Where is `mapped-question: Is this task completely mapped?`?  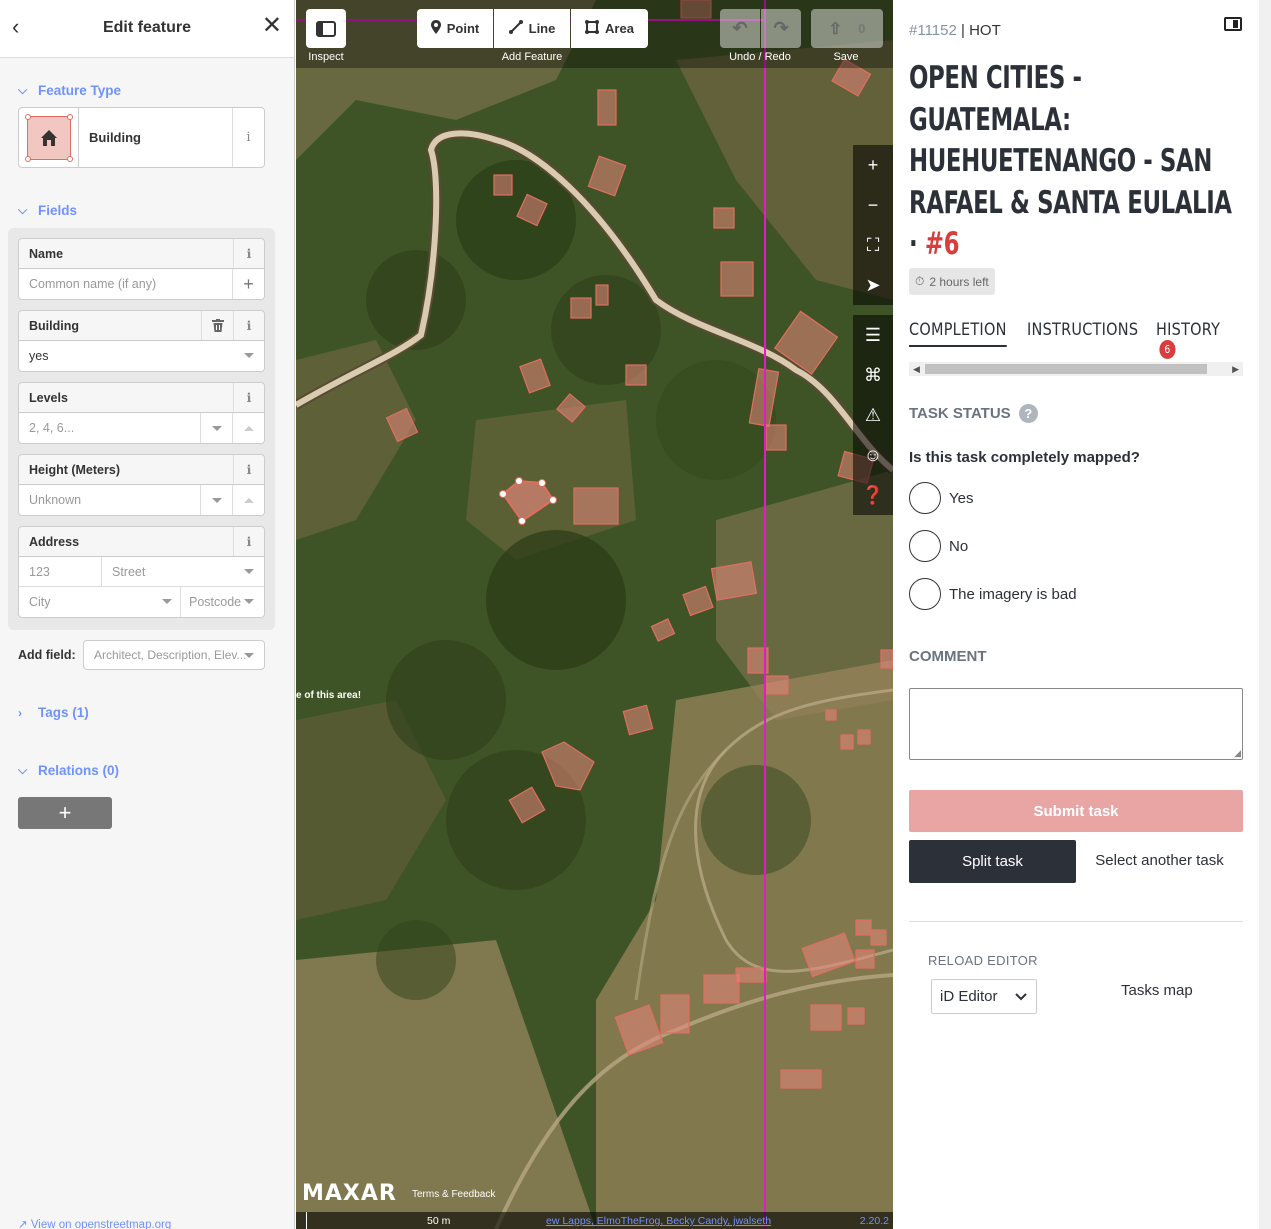 mapped-question: Is this task completely mapped? is located at coordinates (1024, 457).